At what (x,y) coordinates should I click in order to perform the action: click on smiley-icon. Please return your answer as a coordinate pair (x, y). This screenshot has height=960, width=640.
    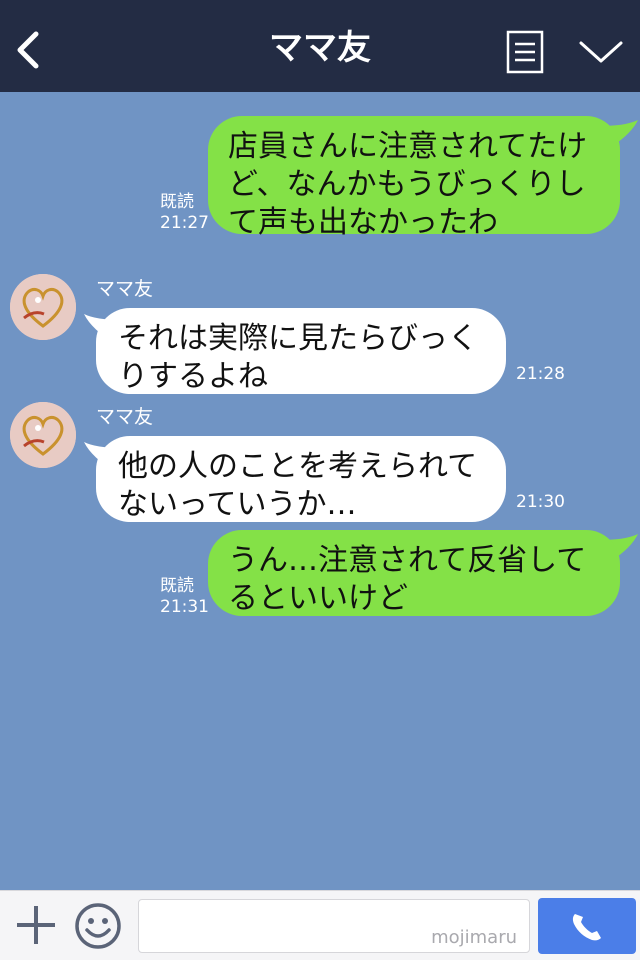
    Looking at the image, I should click on (98, 926).